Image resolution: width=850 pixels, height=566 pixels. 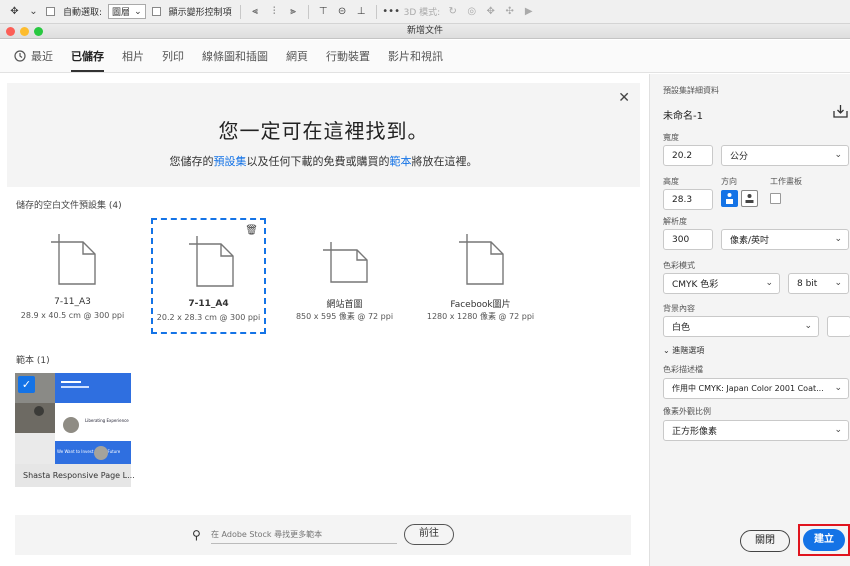 I want to click on preset-name: 7-11_A4, so click(x=208, y=304).